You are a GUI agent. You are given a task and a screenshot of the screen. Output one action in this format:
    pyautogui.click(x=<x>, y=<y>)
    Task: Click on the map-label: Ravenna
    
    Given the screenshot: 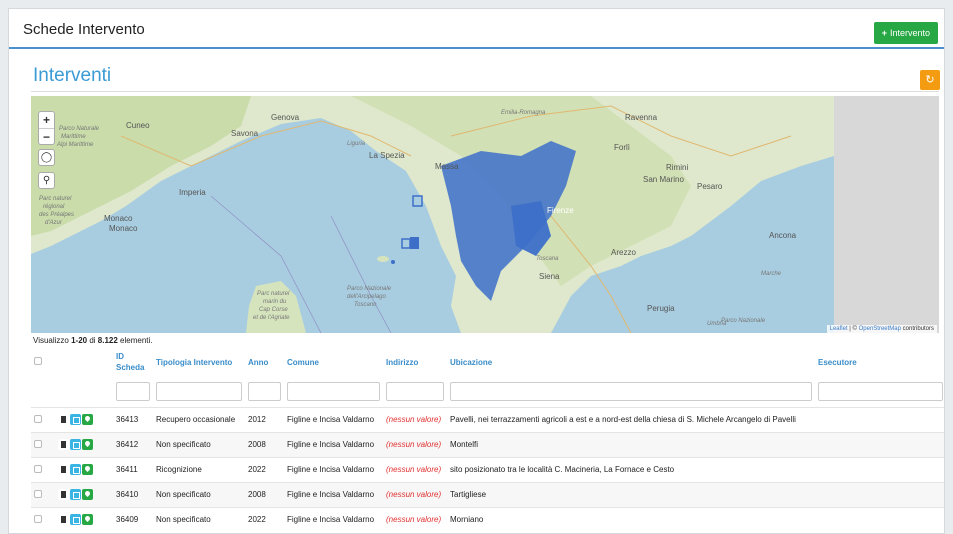 What is the action you would take?
    pyautogui.click(x=641, y=117)
    